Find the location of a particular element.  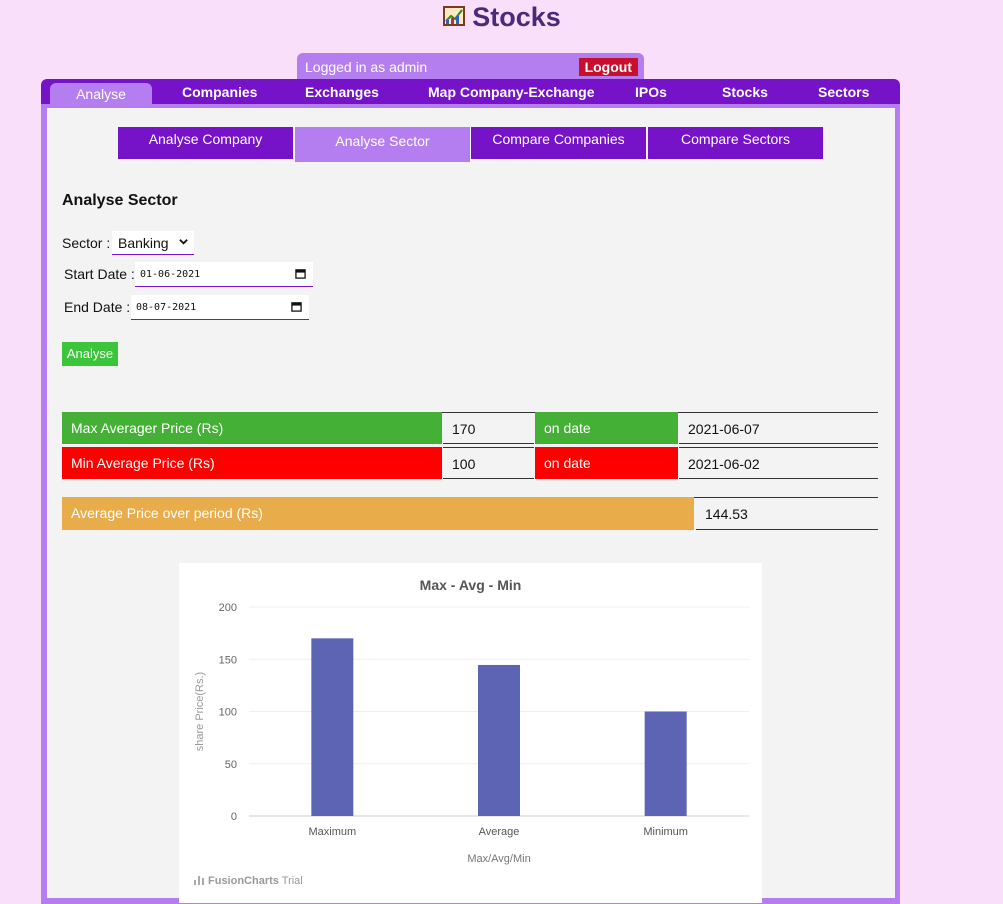

max-price-value: 170 is located at coordinates (488, 428).